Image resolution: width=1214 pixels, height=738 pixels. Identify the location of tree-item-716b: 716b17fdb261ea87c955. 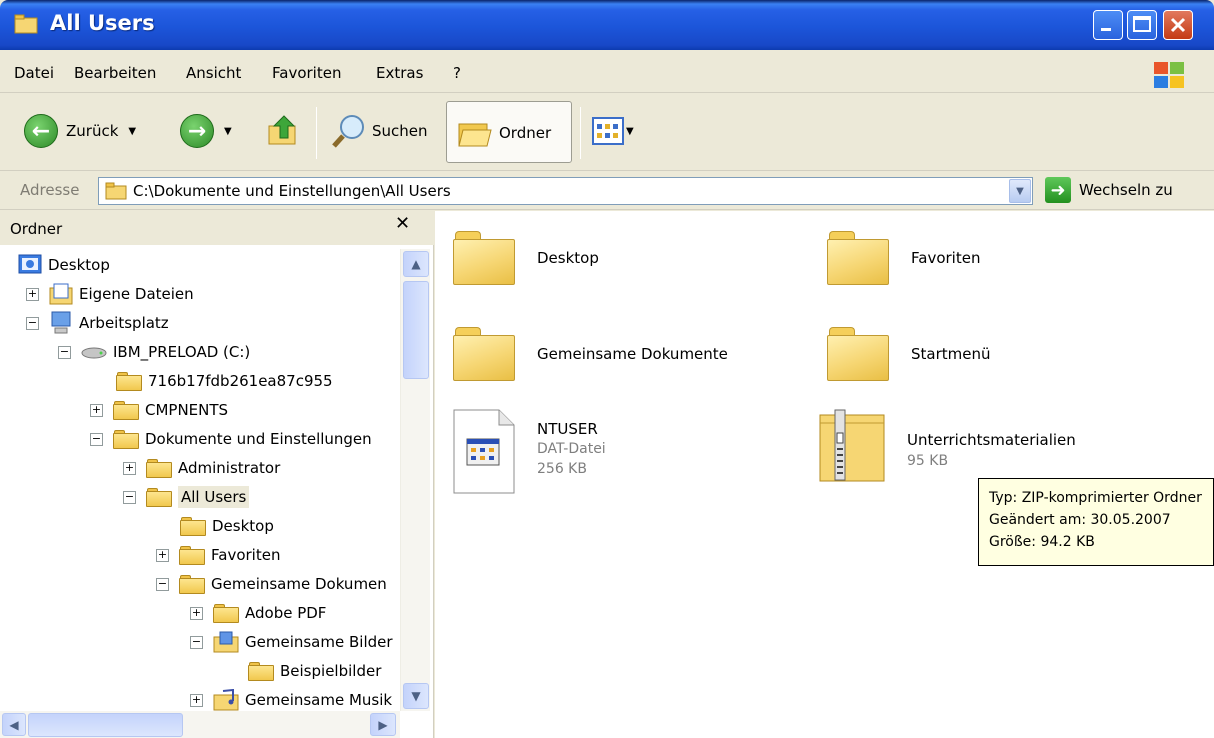
(224, 381).